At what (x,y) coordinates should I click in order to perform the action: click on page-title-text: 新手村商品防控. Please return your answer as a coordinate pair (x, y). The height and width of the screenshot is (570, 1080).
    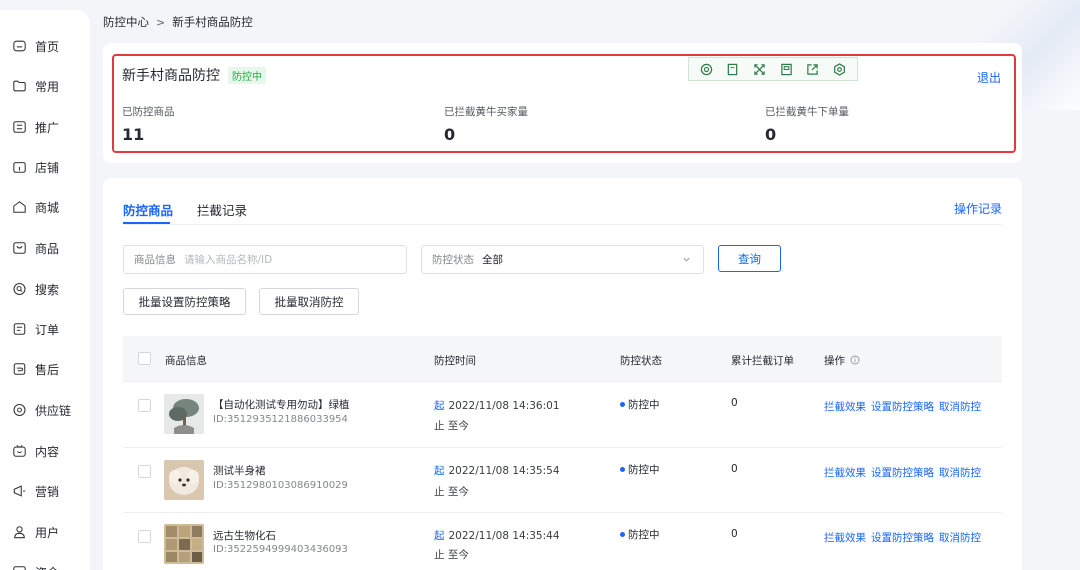
    Looking at the image, I should click on (171, 76).